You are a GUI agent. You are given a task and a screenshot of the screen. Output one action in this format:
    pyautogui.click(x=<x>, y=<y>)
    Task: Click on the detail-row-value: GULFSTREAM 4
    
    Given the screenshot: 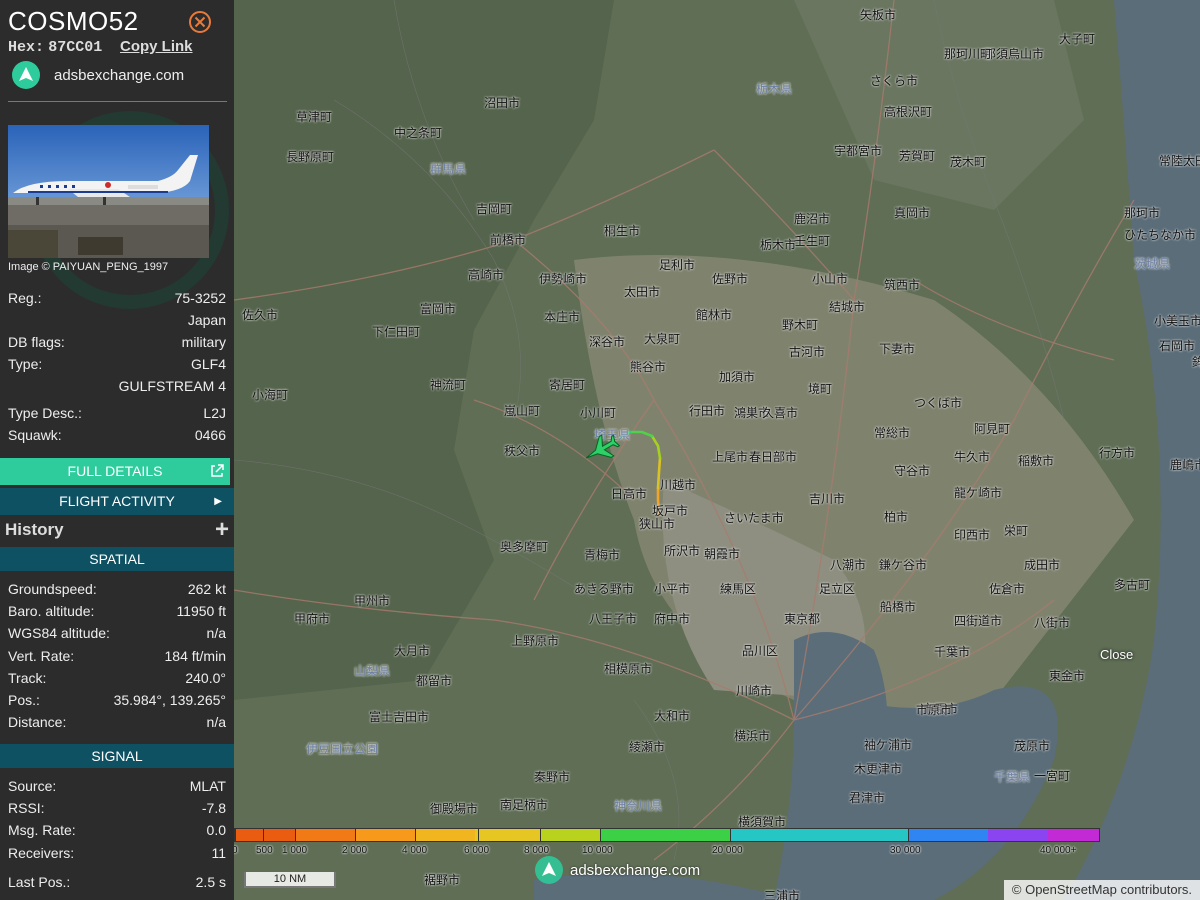 What is the action you would take?
    pyautogui.click(x=172, y=386)
    